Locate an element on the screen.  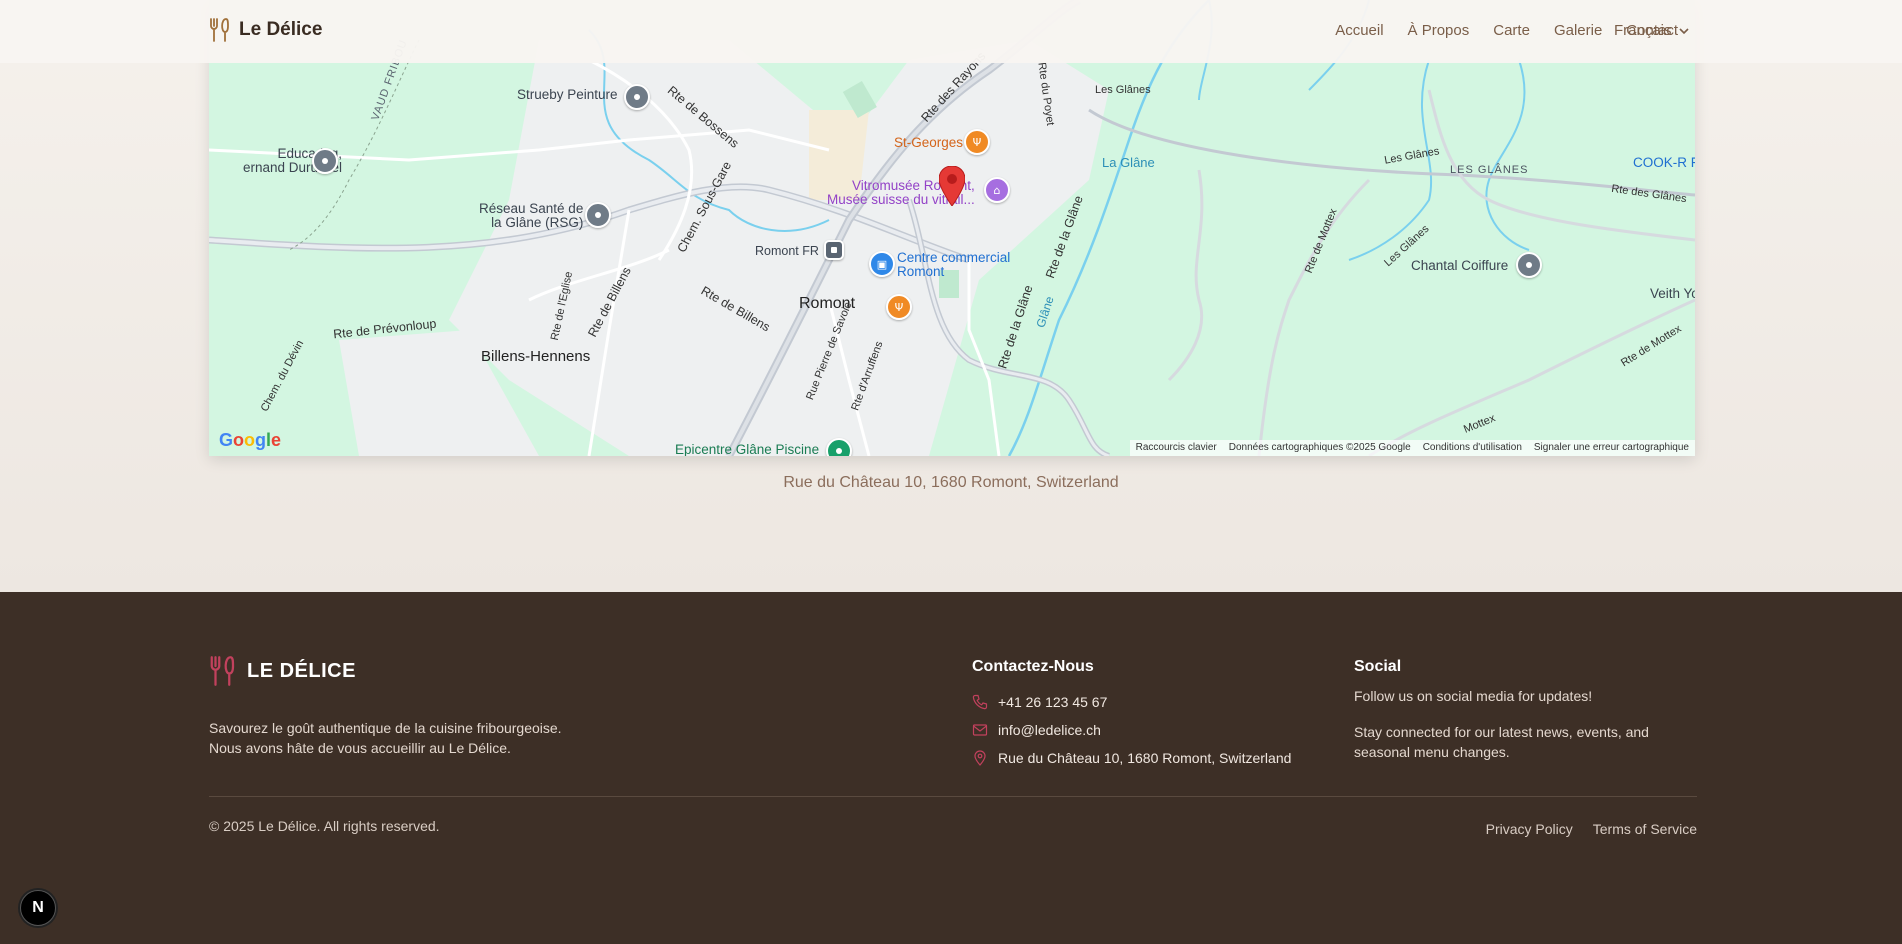
chevron-down-icon is located at coordinates (1683, 30).